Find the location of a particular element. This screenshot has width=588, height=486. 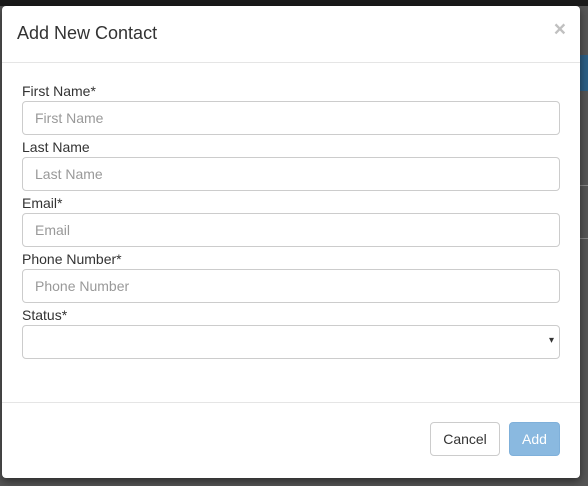

email-group: Email* is located at coordinates (291, 223).